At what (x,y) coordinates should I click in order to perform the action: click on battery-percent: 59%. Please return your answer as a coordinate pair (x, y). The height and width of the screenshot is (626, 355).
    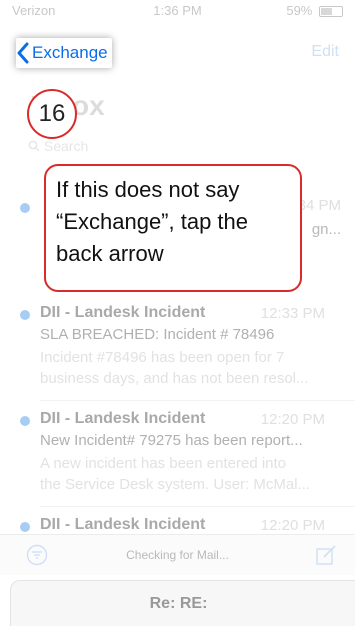
    Looking at the image, I should click on (299, 10).